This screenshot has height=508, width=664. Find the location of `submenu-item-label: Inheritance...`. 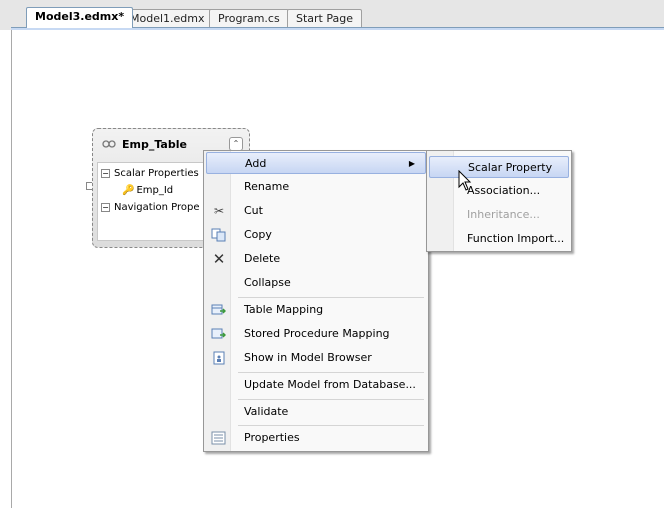

submenu-item-label: Inheritance... is located at coordinates (503, 214).